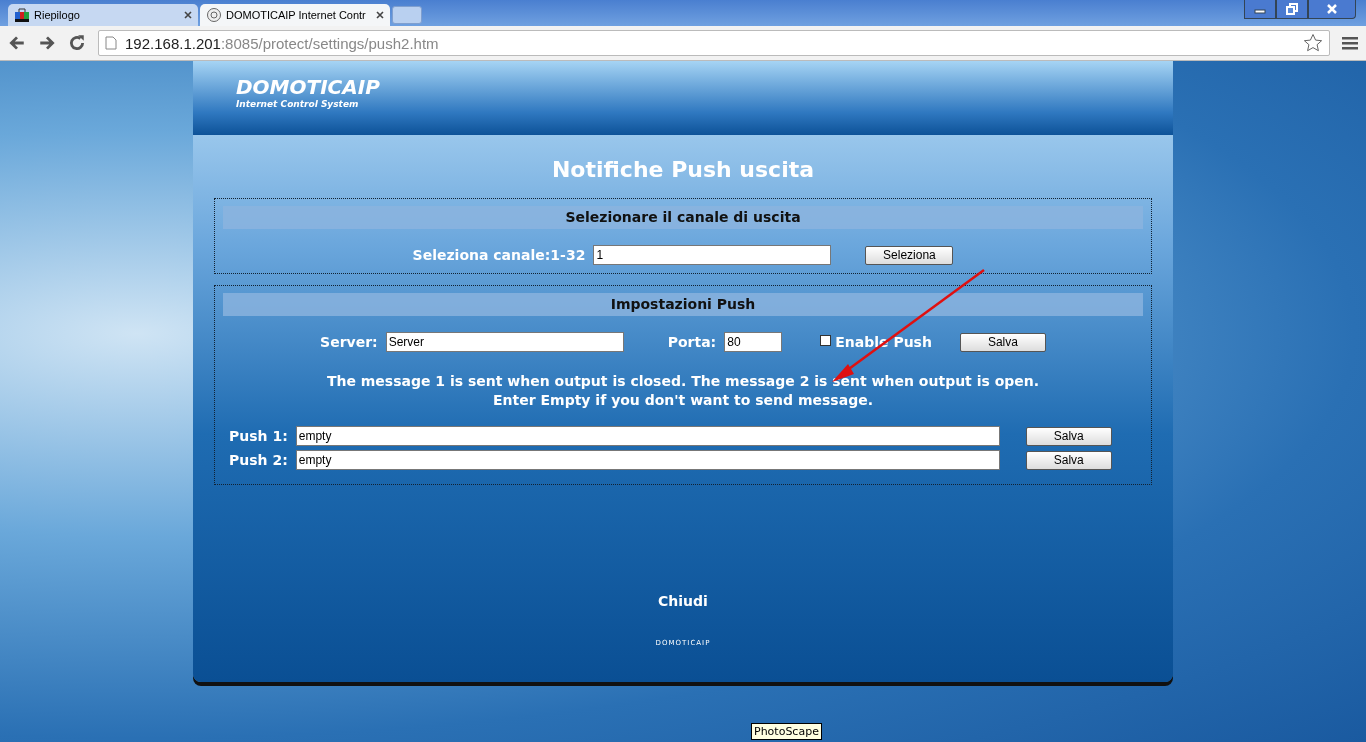 The width and height of the screenshot is (1366, 742). What do you see at coordinates (22, 15) in the screenshot?
I see `bag-icon` at bounding box center [22, 15].